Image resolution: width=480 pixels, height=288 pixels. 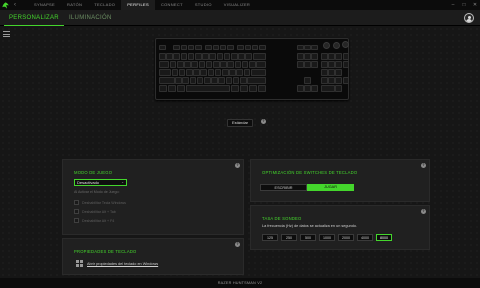 I want to click on minimize-icon: –, so click(x=453, y=5).